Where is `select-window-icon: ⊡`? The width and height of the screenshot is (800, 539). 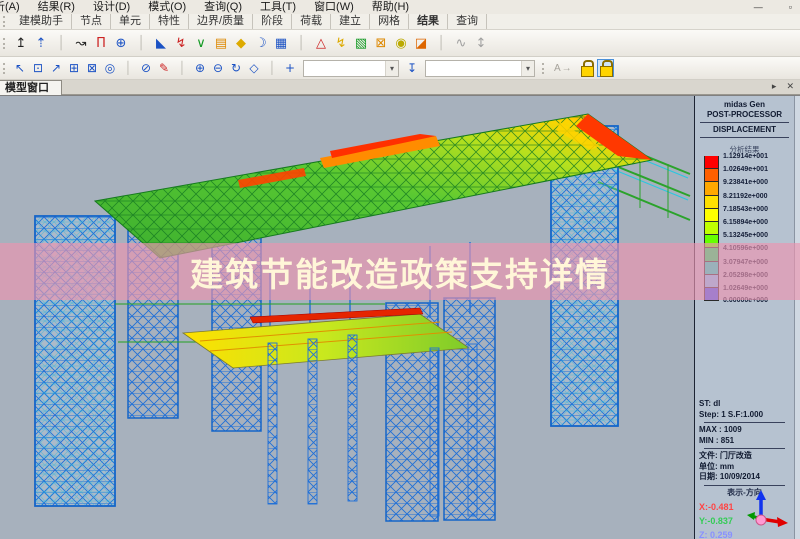
select-window-icon: ⊡ is located at coordinates (38, 68).